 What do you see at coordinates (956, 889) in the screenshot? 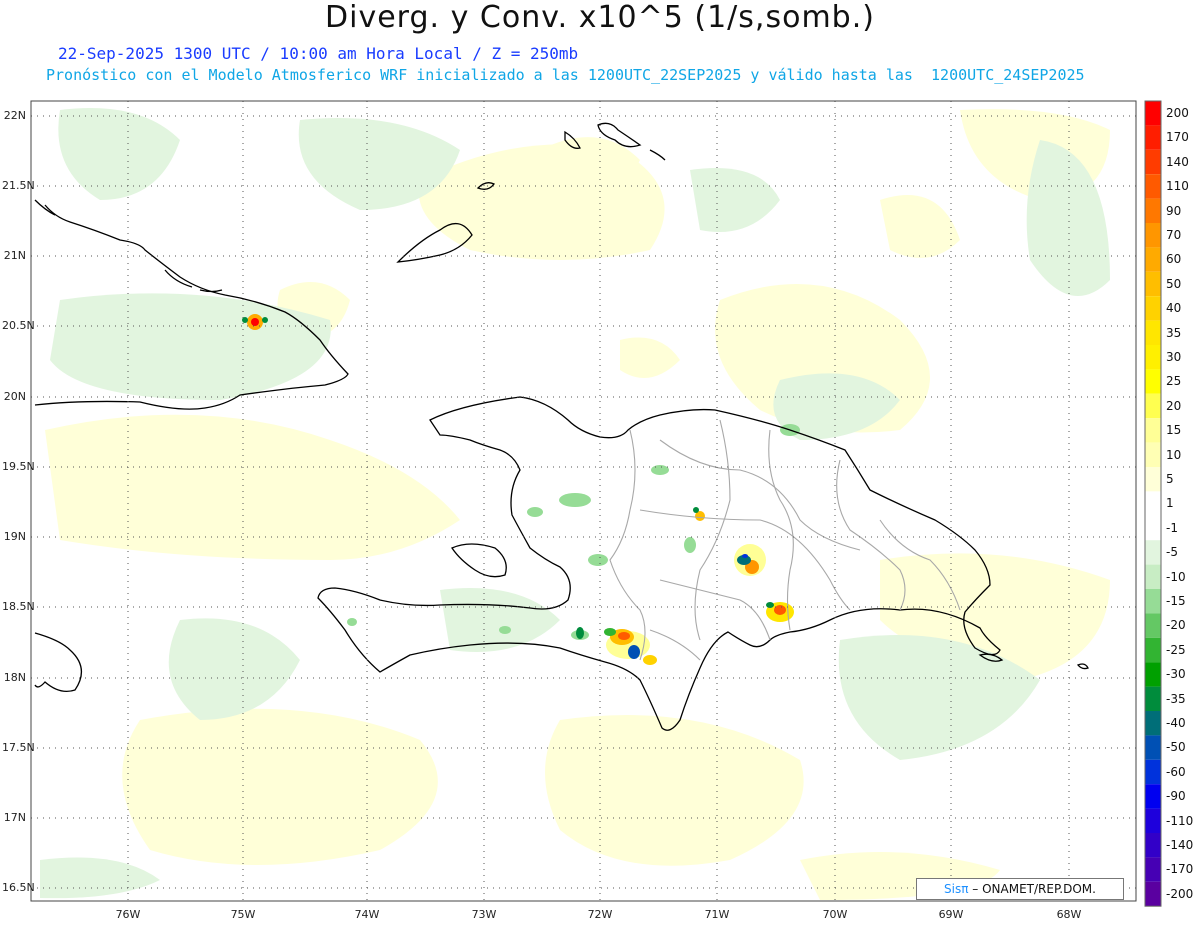
I see `sispi-logo: Sisπ` at bounding box center [956, 889].